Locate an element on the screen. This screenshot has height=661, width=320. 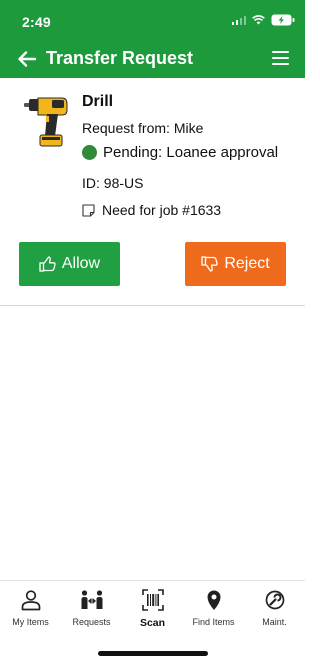
request-note: Need for job #1633 is located at coordinates (151, 210).